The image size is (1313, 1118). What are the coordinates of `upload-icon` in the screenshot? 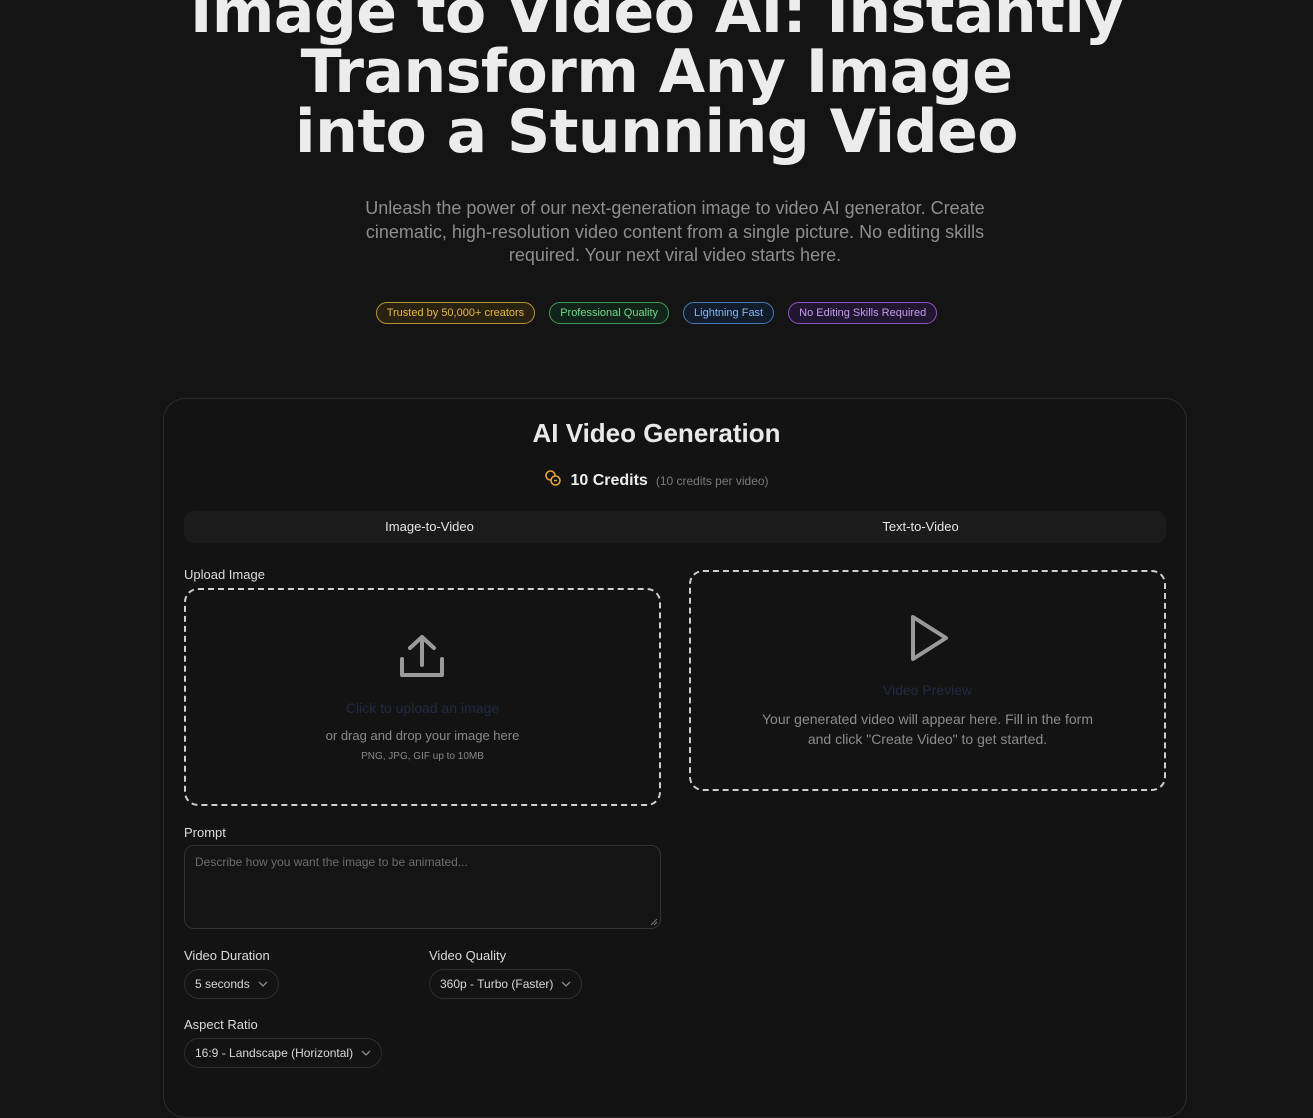 It's located at (422, 659).